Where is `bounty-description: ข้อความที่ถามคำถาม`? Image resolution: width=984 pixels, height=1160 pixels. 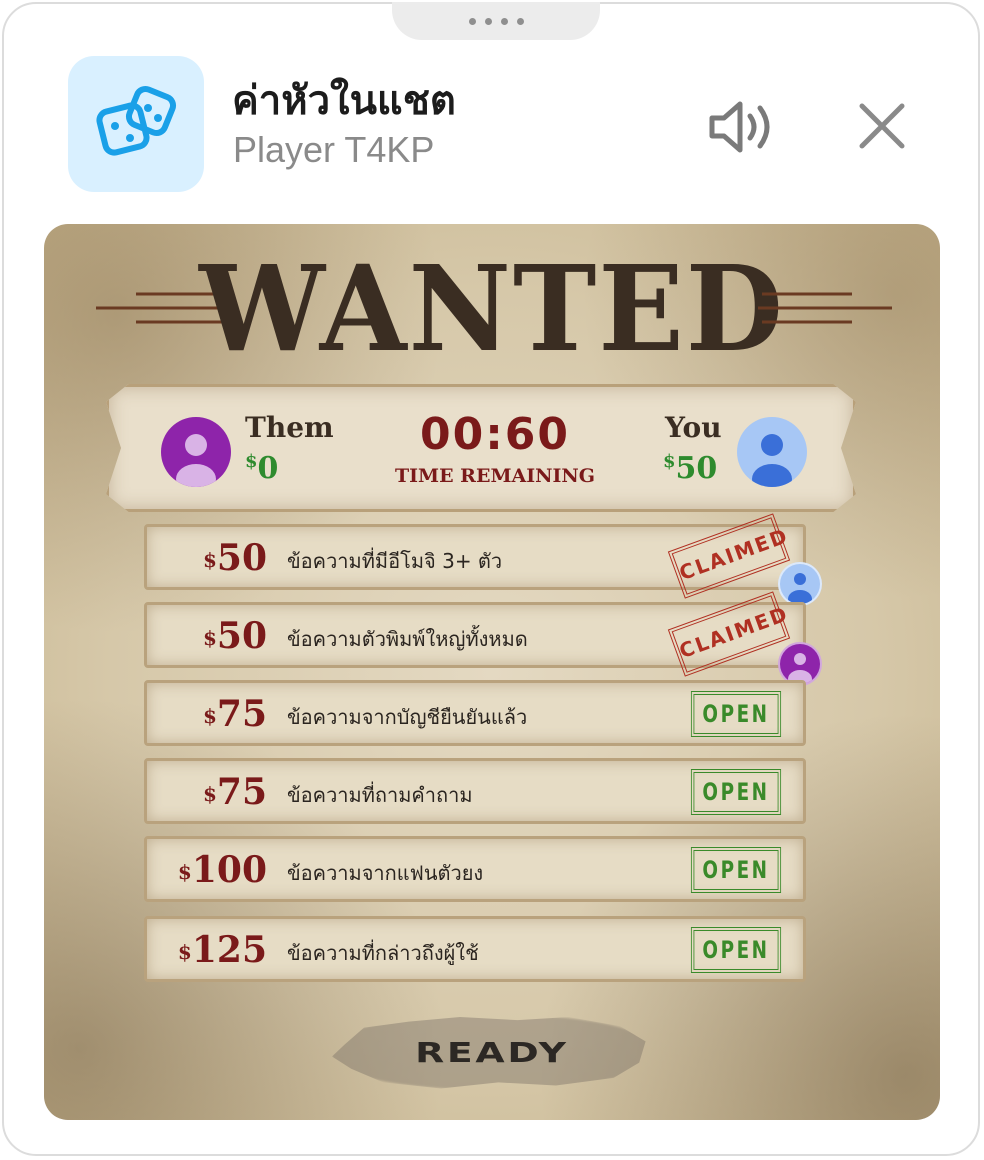
bounty-description: ข้อความที่ถามคำถาม is located at coordinates (380, 795).